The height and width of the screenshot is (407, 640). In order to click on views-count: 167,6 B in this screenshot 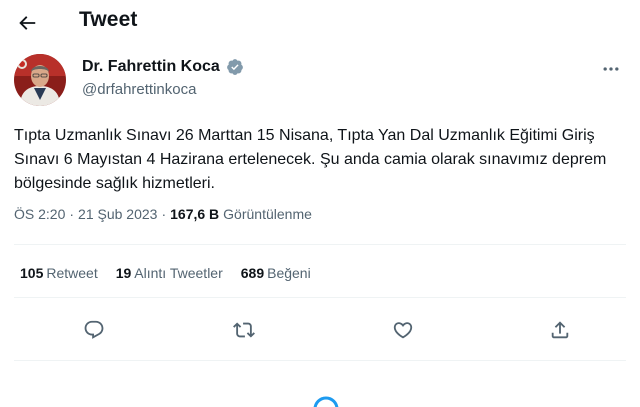, I will do `click(195, 214)`.